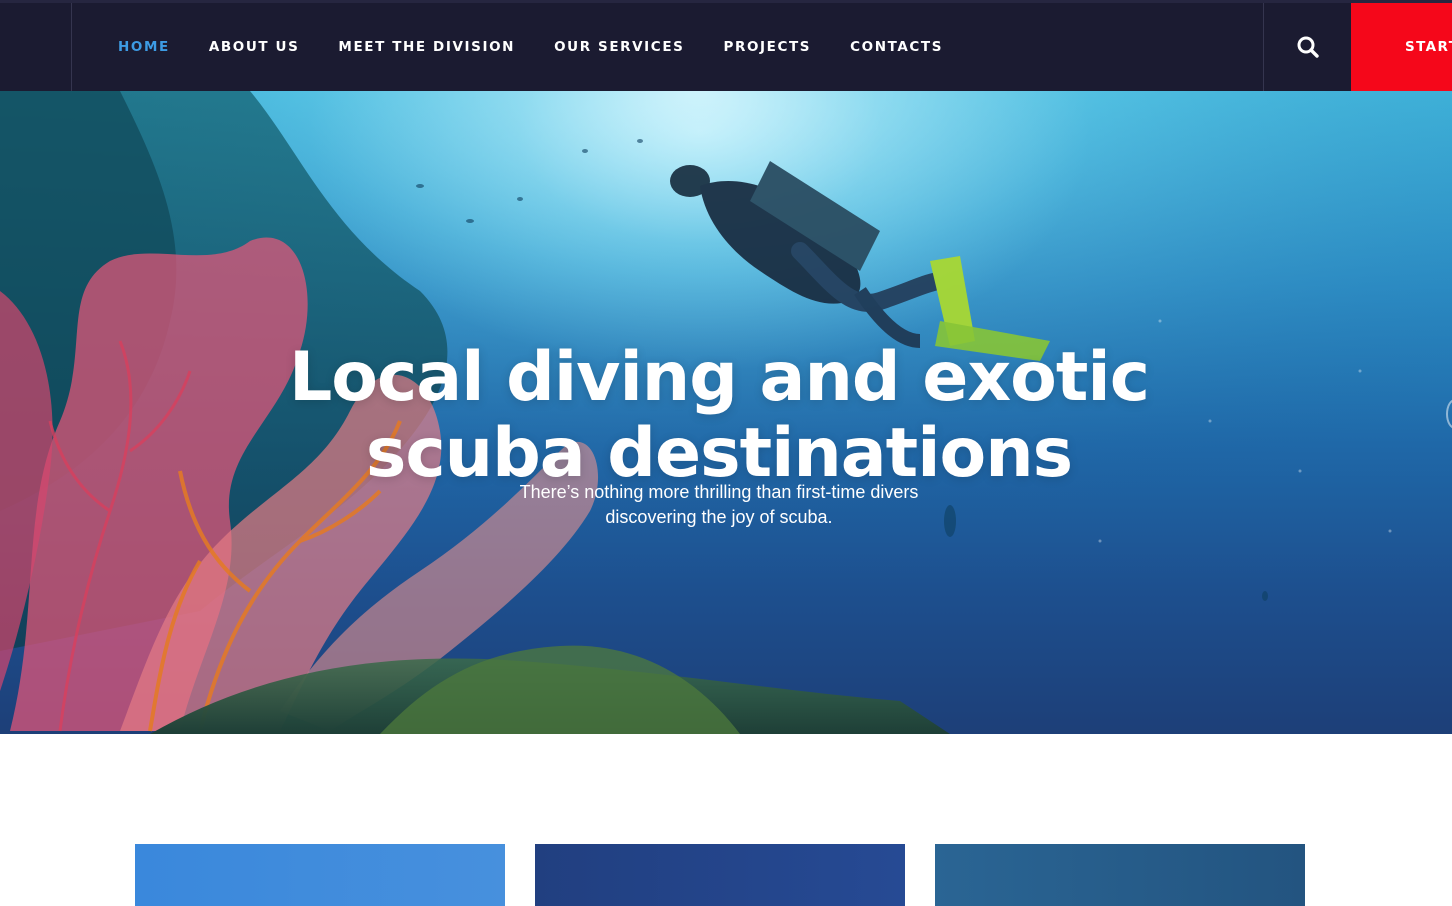 This screenshot has width=1452, height=906. I want to click on nav-item-home: HOME, so click(144, 47).